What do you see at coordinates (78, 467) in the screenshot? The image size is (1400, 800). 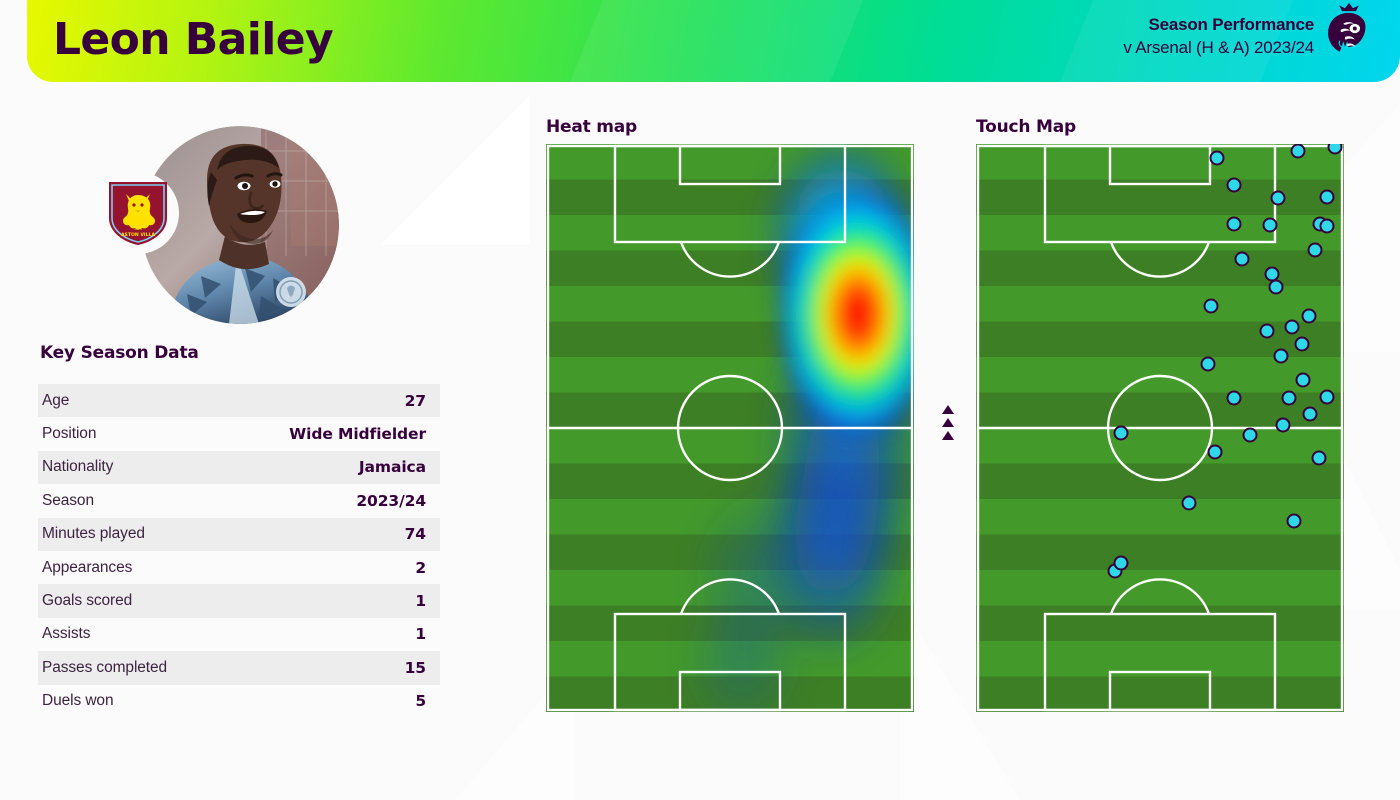 I see `stat-label: Nationality` at bounding box center [78, 467].